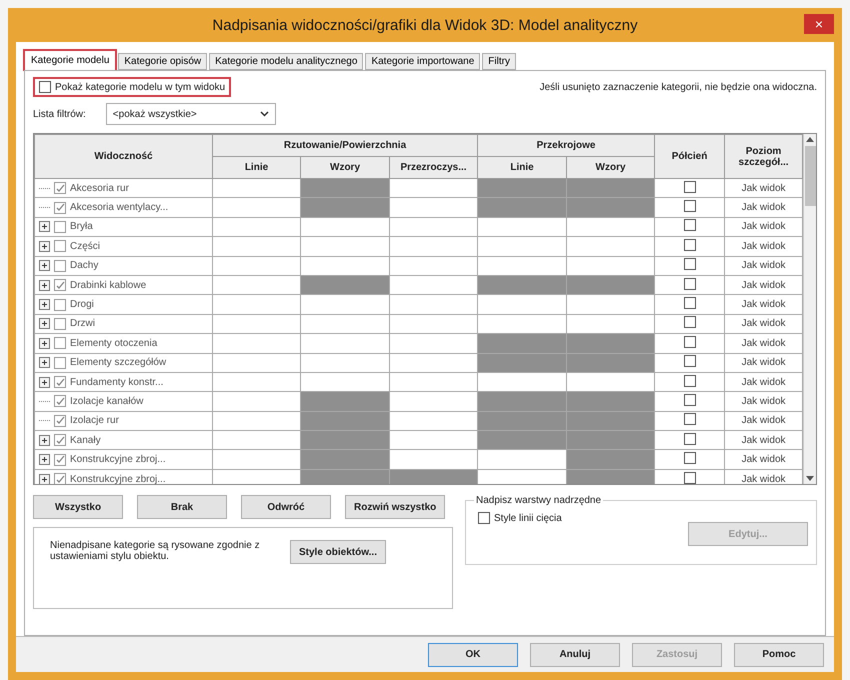 This screenshot has height=680, width=850. Describe the element at coordinates (123, 344) in the screenshot. I see `category-cell: Elementy otoczenia` at that location.